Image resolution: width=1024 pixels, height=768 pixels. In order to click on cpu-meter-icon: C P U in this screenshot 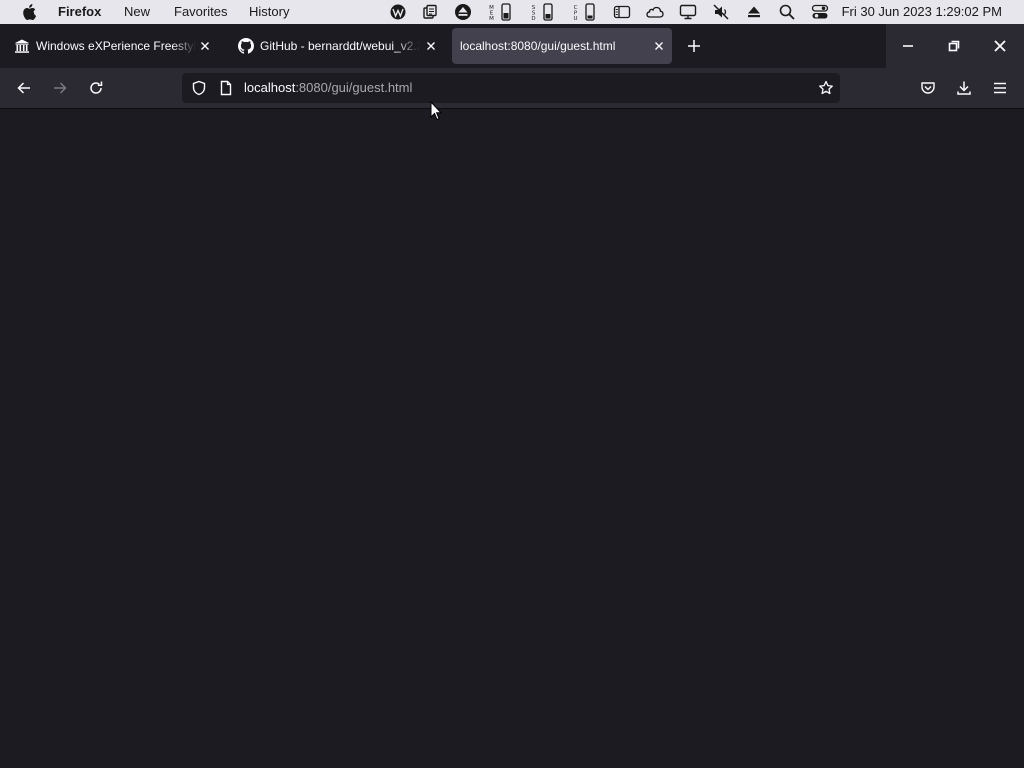, I will do `click(585, 12)`.